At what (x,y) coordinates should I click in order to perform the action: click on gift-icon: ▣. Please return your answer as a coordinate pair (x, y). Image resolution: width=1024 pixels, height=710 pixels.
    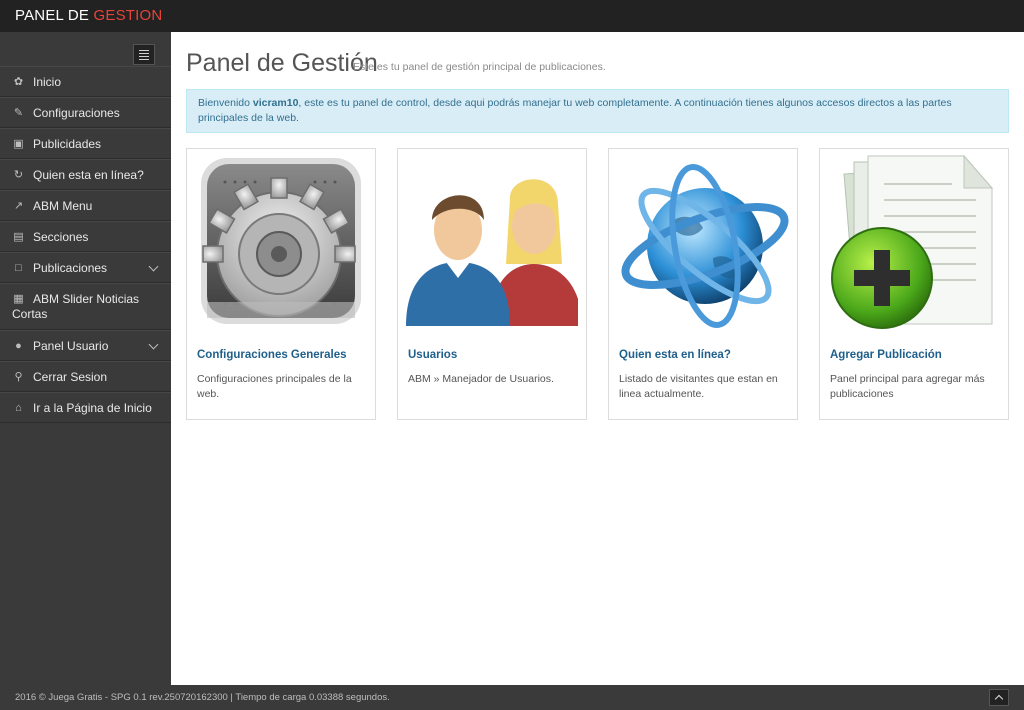
    Looking at the image, I should click on (18, 144).